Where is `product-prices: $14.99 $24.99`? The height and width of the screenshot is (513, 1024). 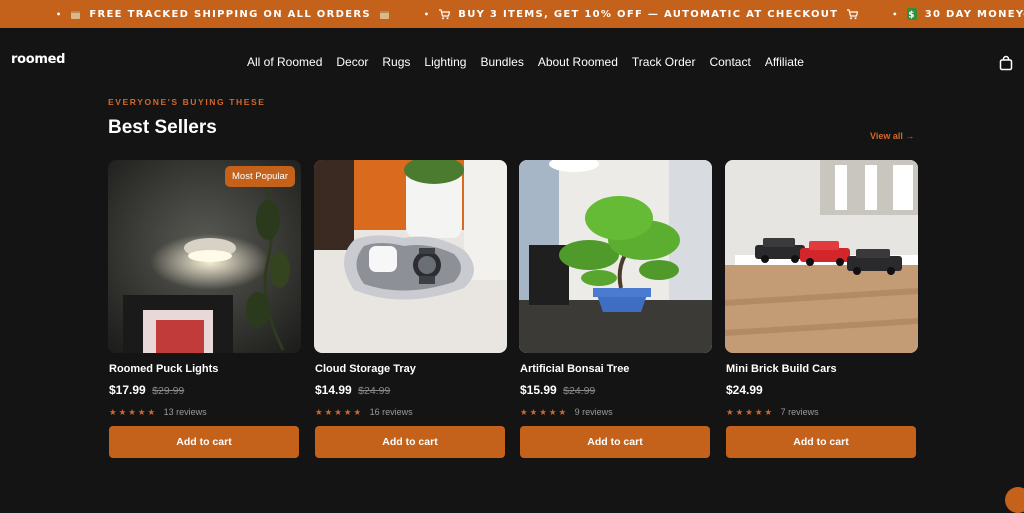
product-prices: $14.99 $24.99 is located at coordinates (352, 390).